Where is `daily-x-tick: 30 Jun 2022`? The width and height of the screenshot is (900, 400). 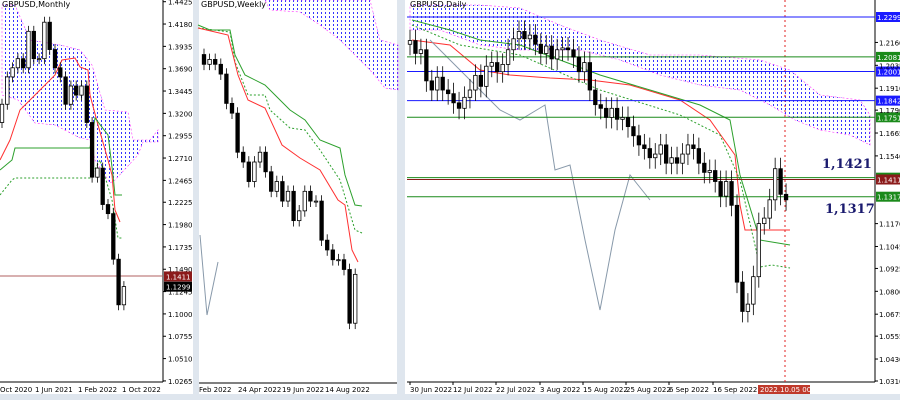 daily-x-tick: 30 Jun 2022 is located at coordinates (431, 390).